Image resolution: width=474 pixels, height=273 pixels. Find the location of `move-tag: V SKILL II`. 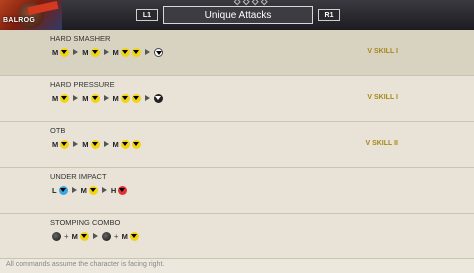

move-tag: V SKILL II is located at coordinates (381, 143).